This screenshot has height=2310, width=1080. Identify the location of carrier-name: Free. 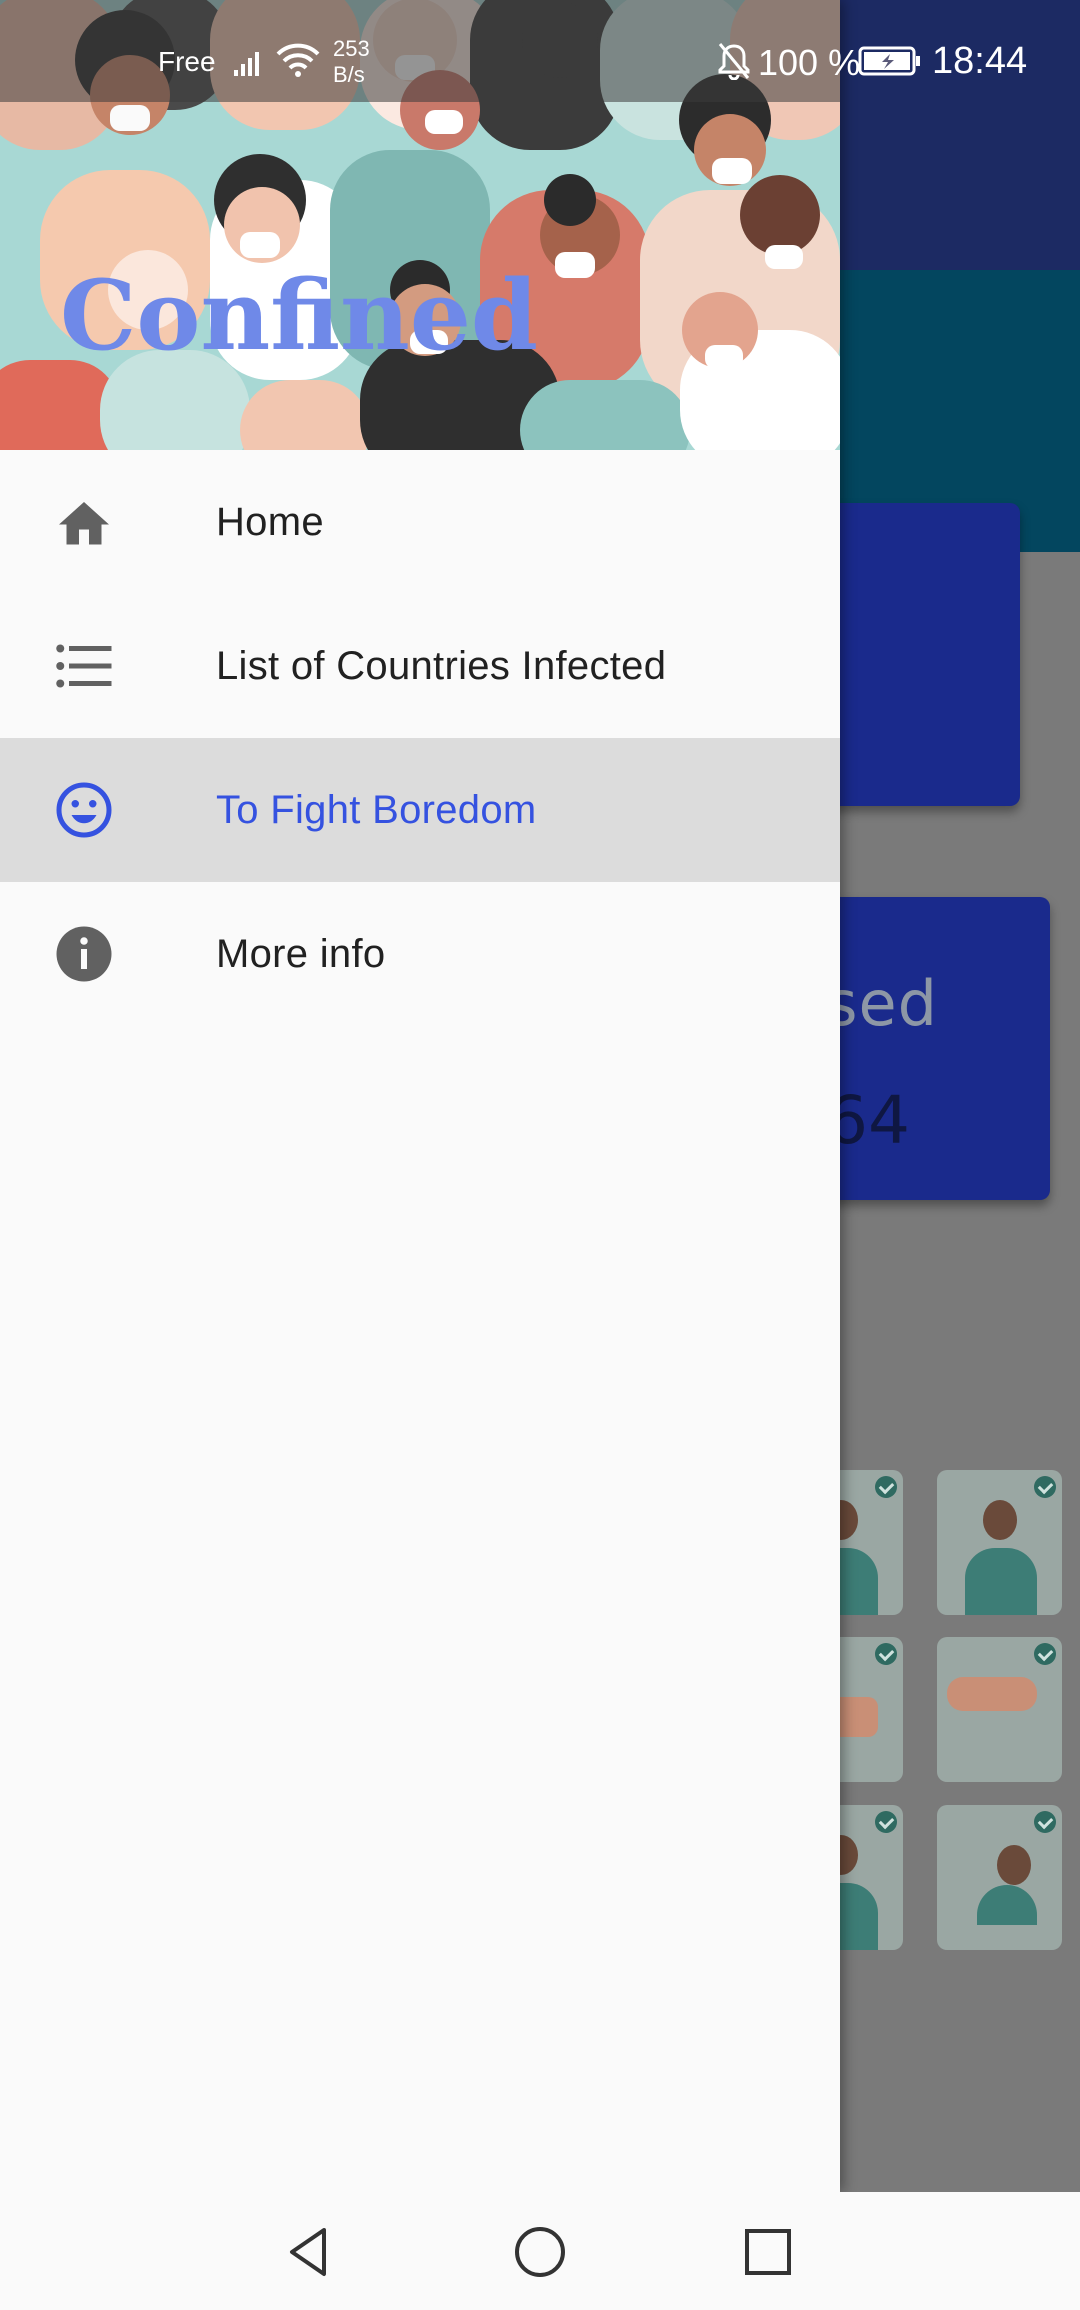
(187, 61).